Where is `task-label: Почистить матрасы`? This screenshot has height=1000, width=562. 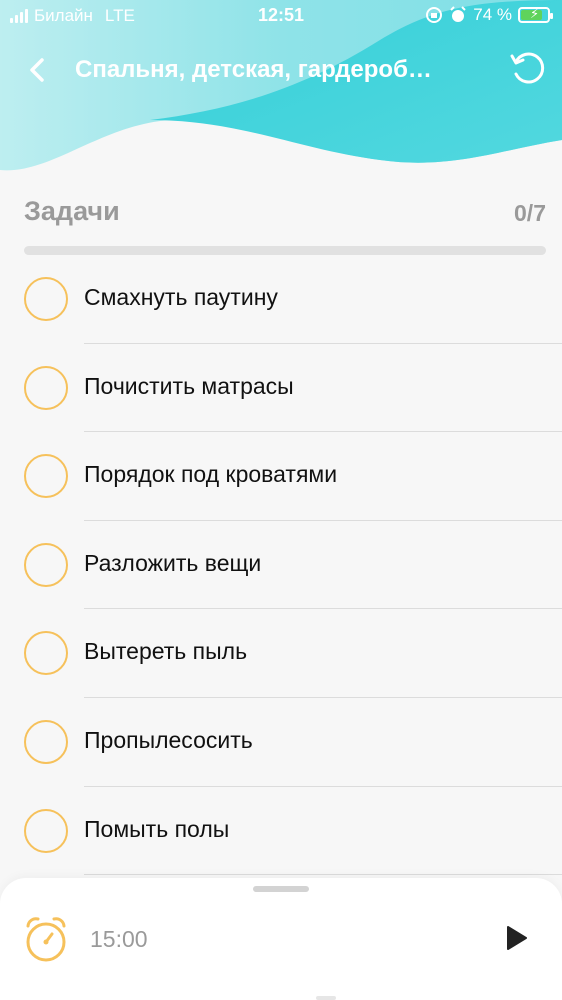
task-label: Почистить матрасы is located at coordinates (189, 385).